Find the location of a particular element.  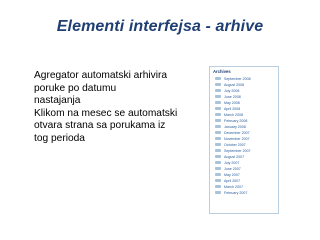

body-line: poruke po datumu is located at coordinates (75, 88).